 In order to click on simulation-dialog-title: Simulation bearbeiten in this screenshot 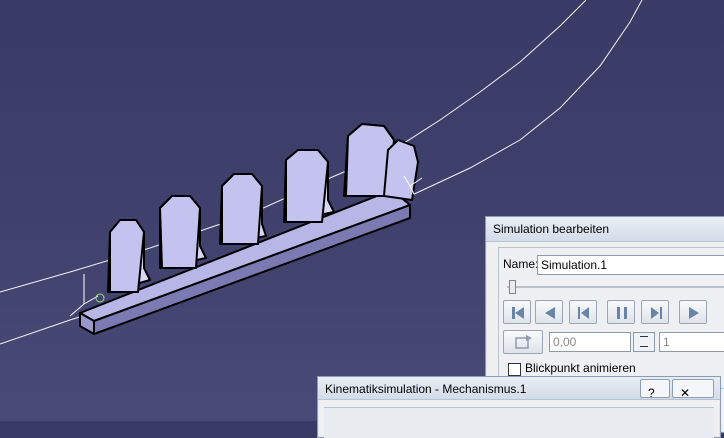, I will do `click(551, 229)`.